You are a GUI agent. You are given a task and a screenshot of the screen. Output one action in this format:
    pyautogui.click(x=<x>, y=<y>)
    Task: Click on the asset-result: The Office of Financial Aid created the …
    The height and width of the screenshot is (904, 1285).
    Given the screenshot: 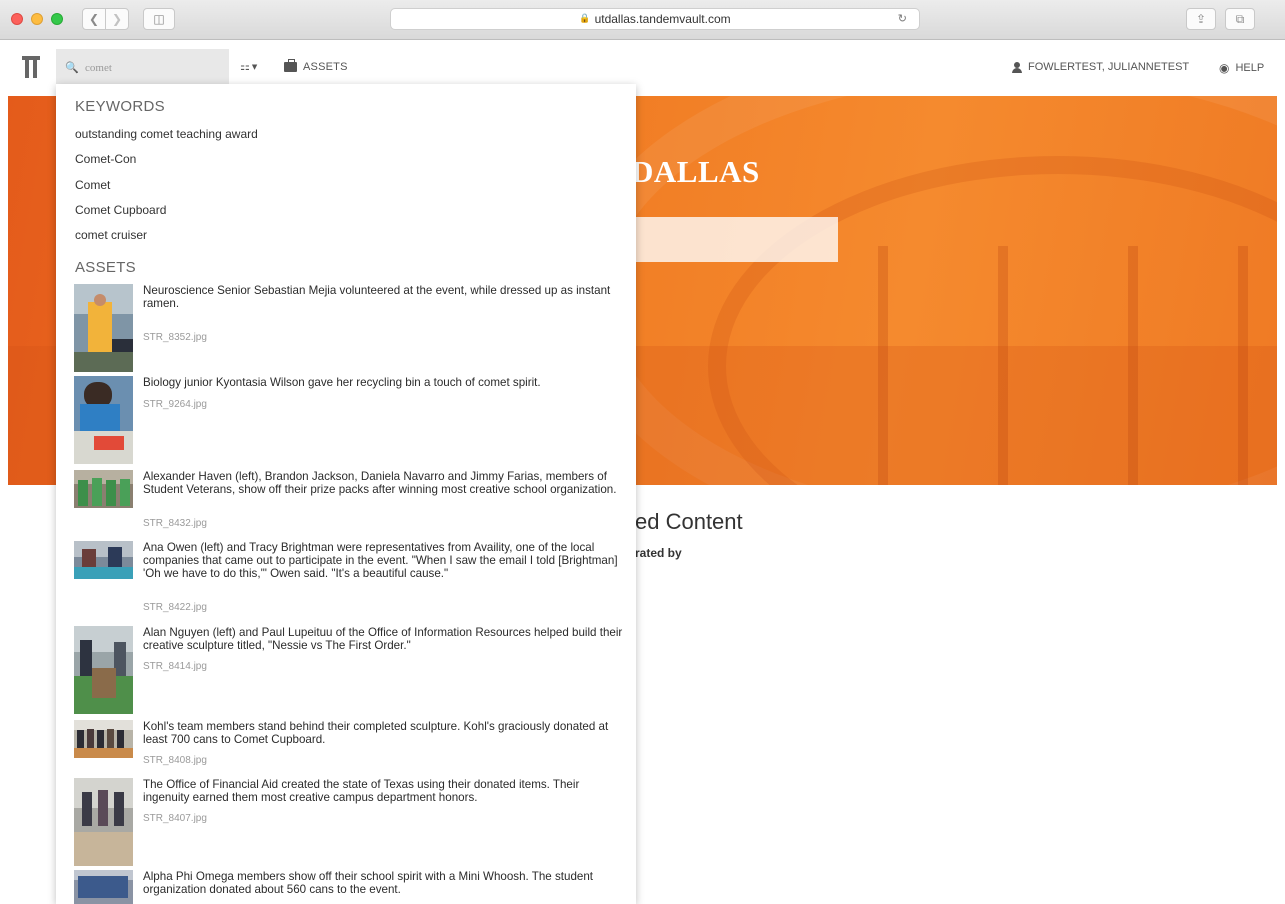 What is the action you would take?
    pyautogui.click(x=349, y=822)
    